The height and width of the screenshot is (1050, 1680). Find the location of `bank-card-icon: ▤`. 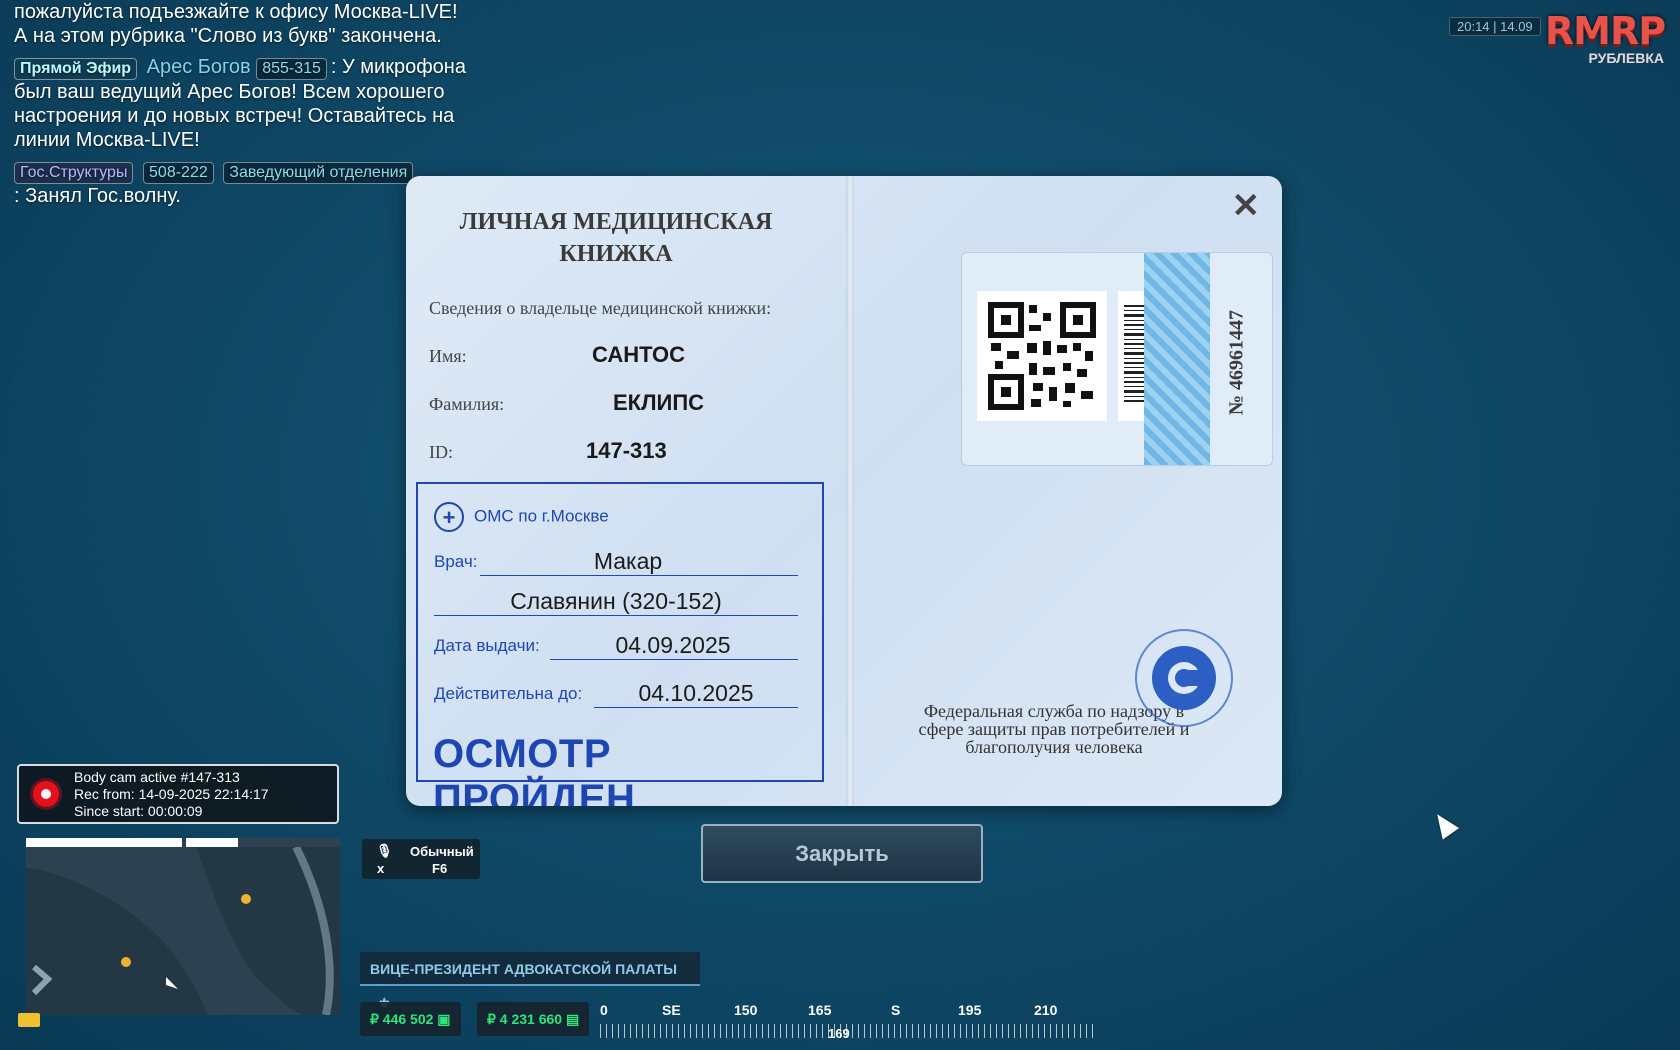

bank-card-icon: ▤ is located at coordinates (572, 1019).